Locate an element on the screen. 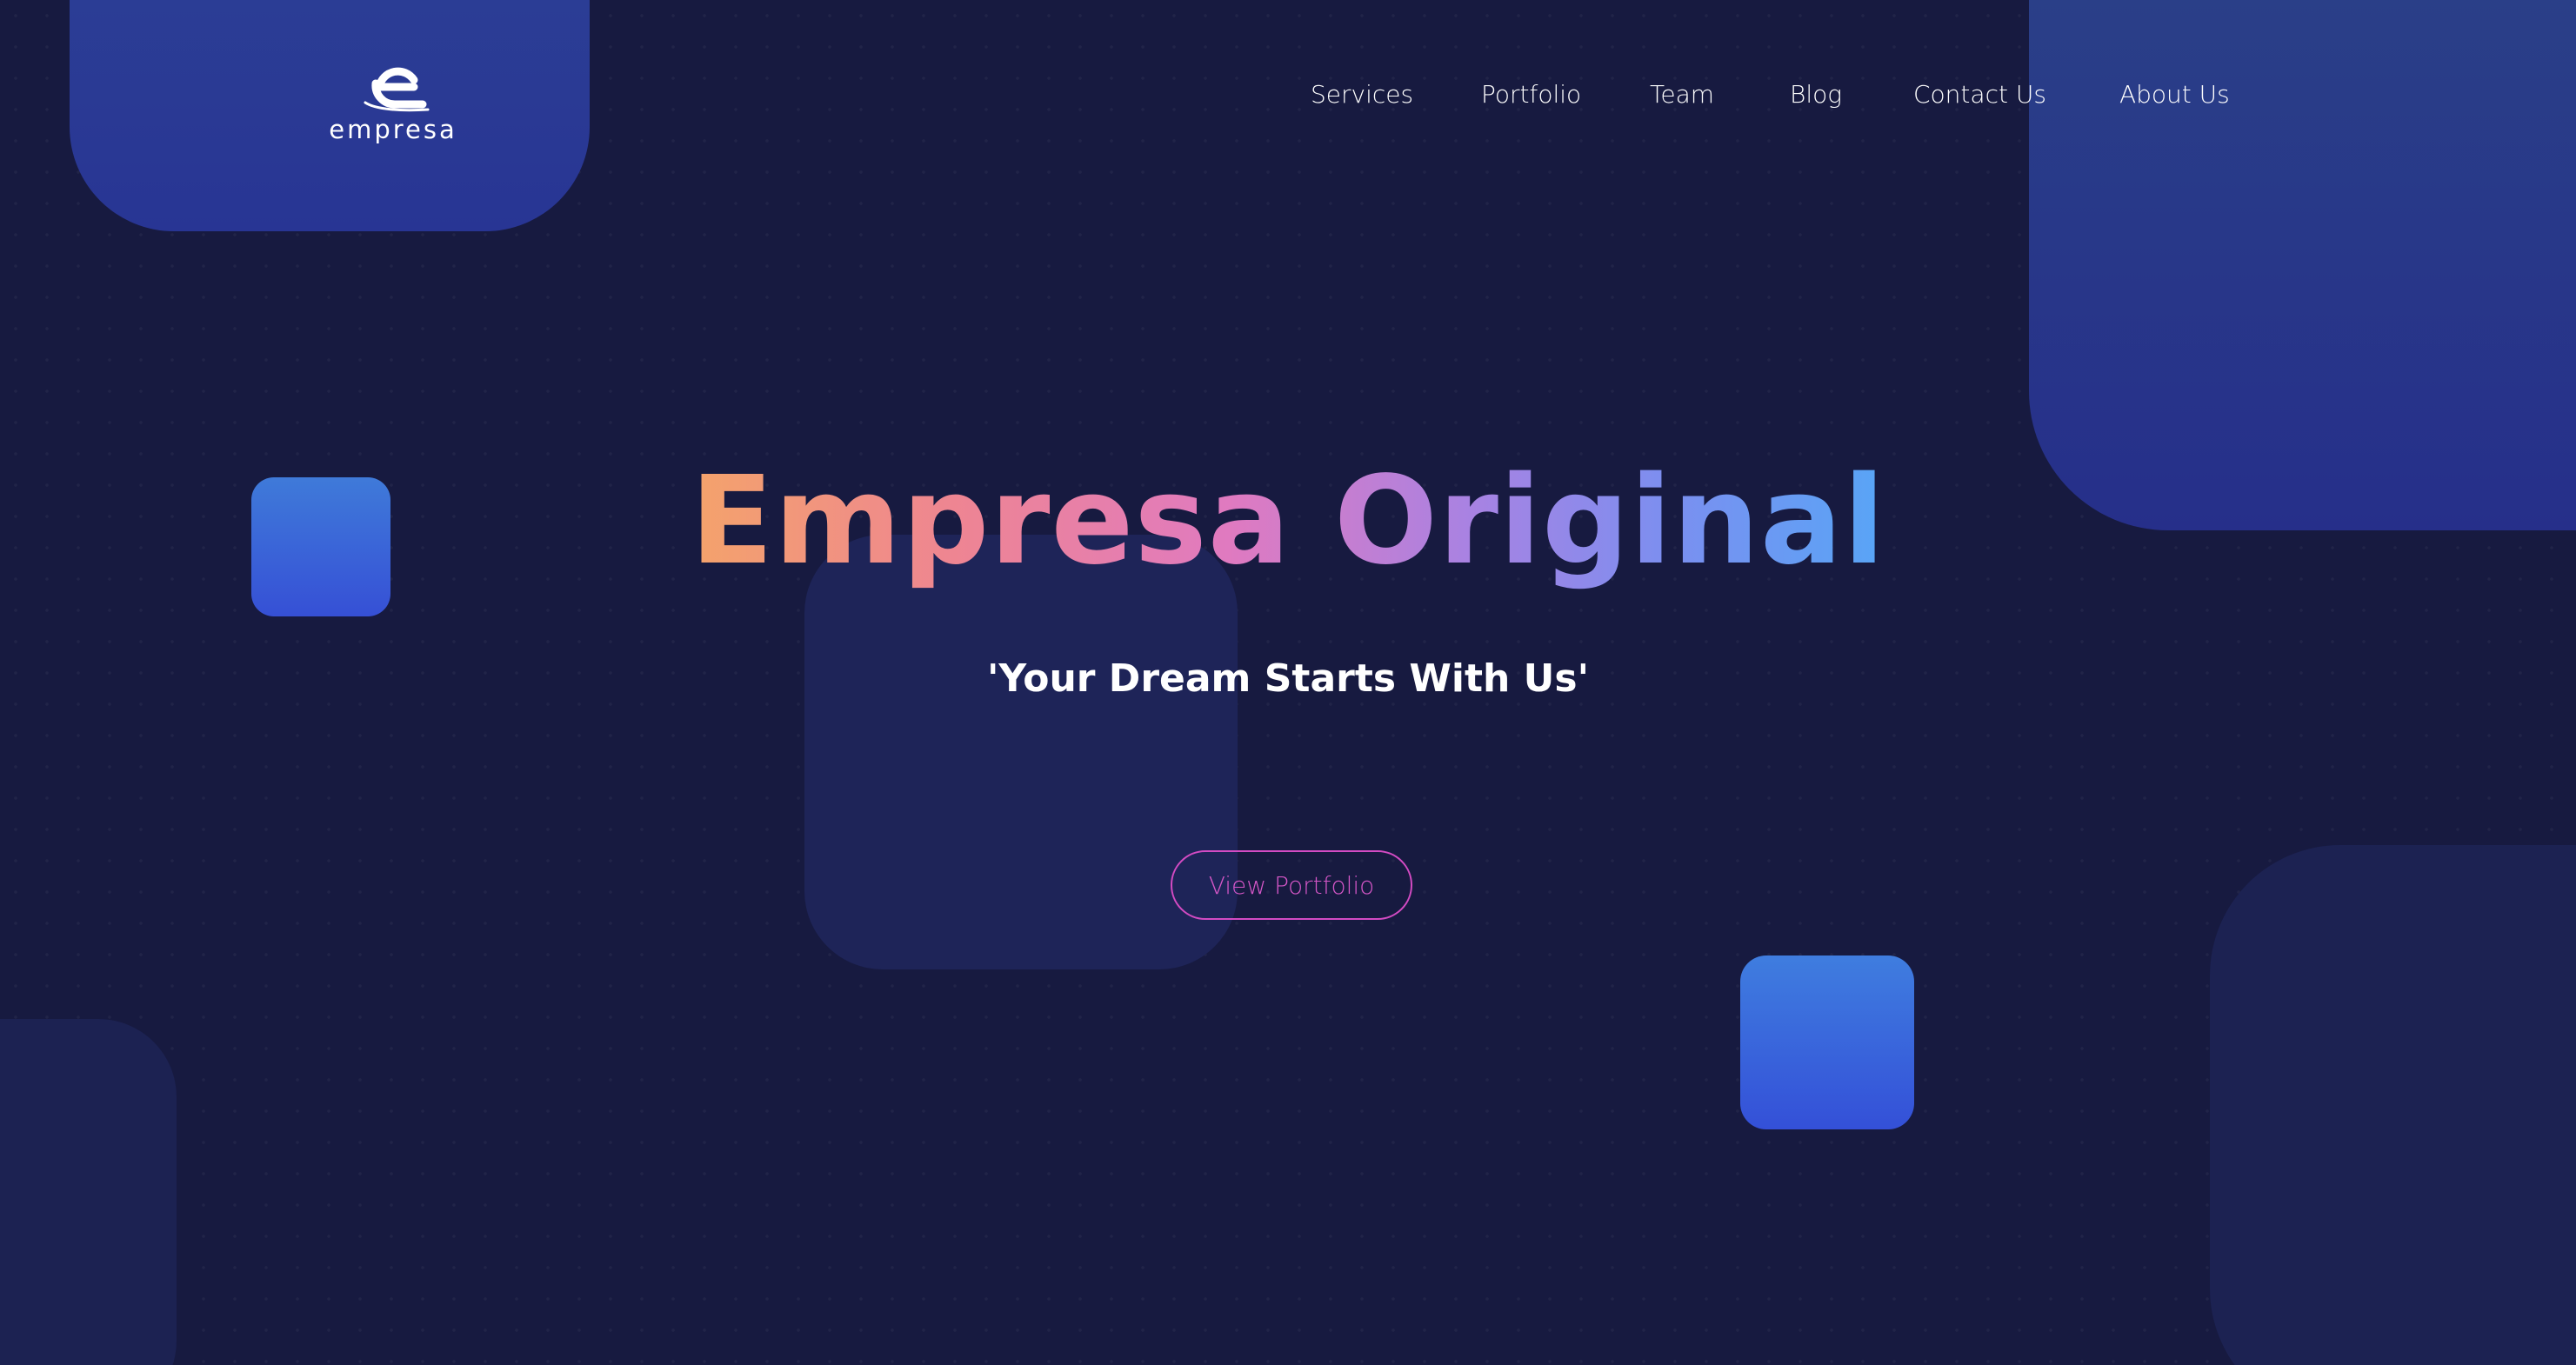 Image resolution: width=2576 pixels, height=1365 pixels. hero-title-text: Empresa Original is located at coordinates (1288, 521).